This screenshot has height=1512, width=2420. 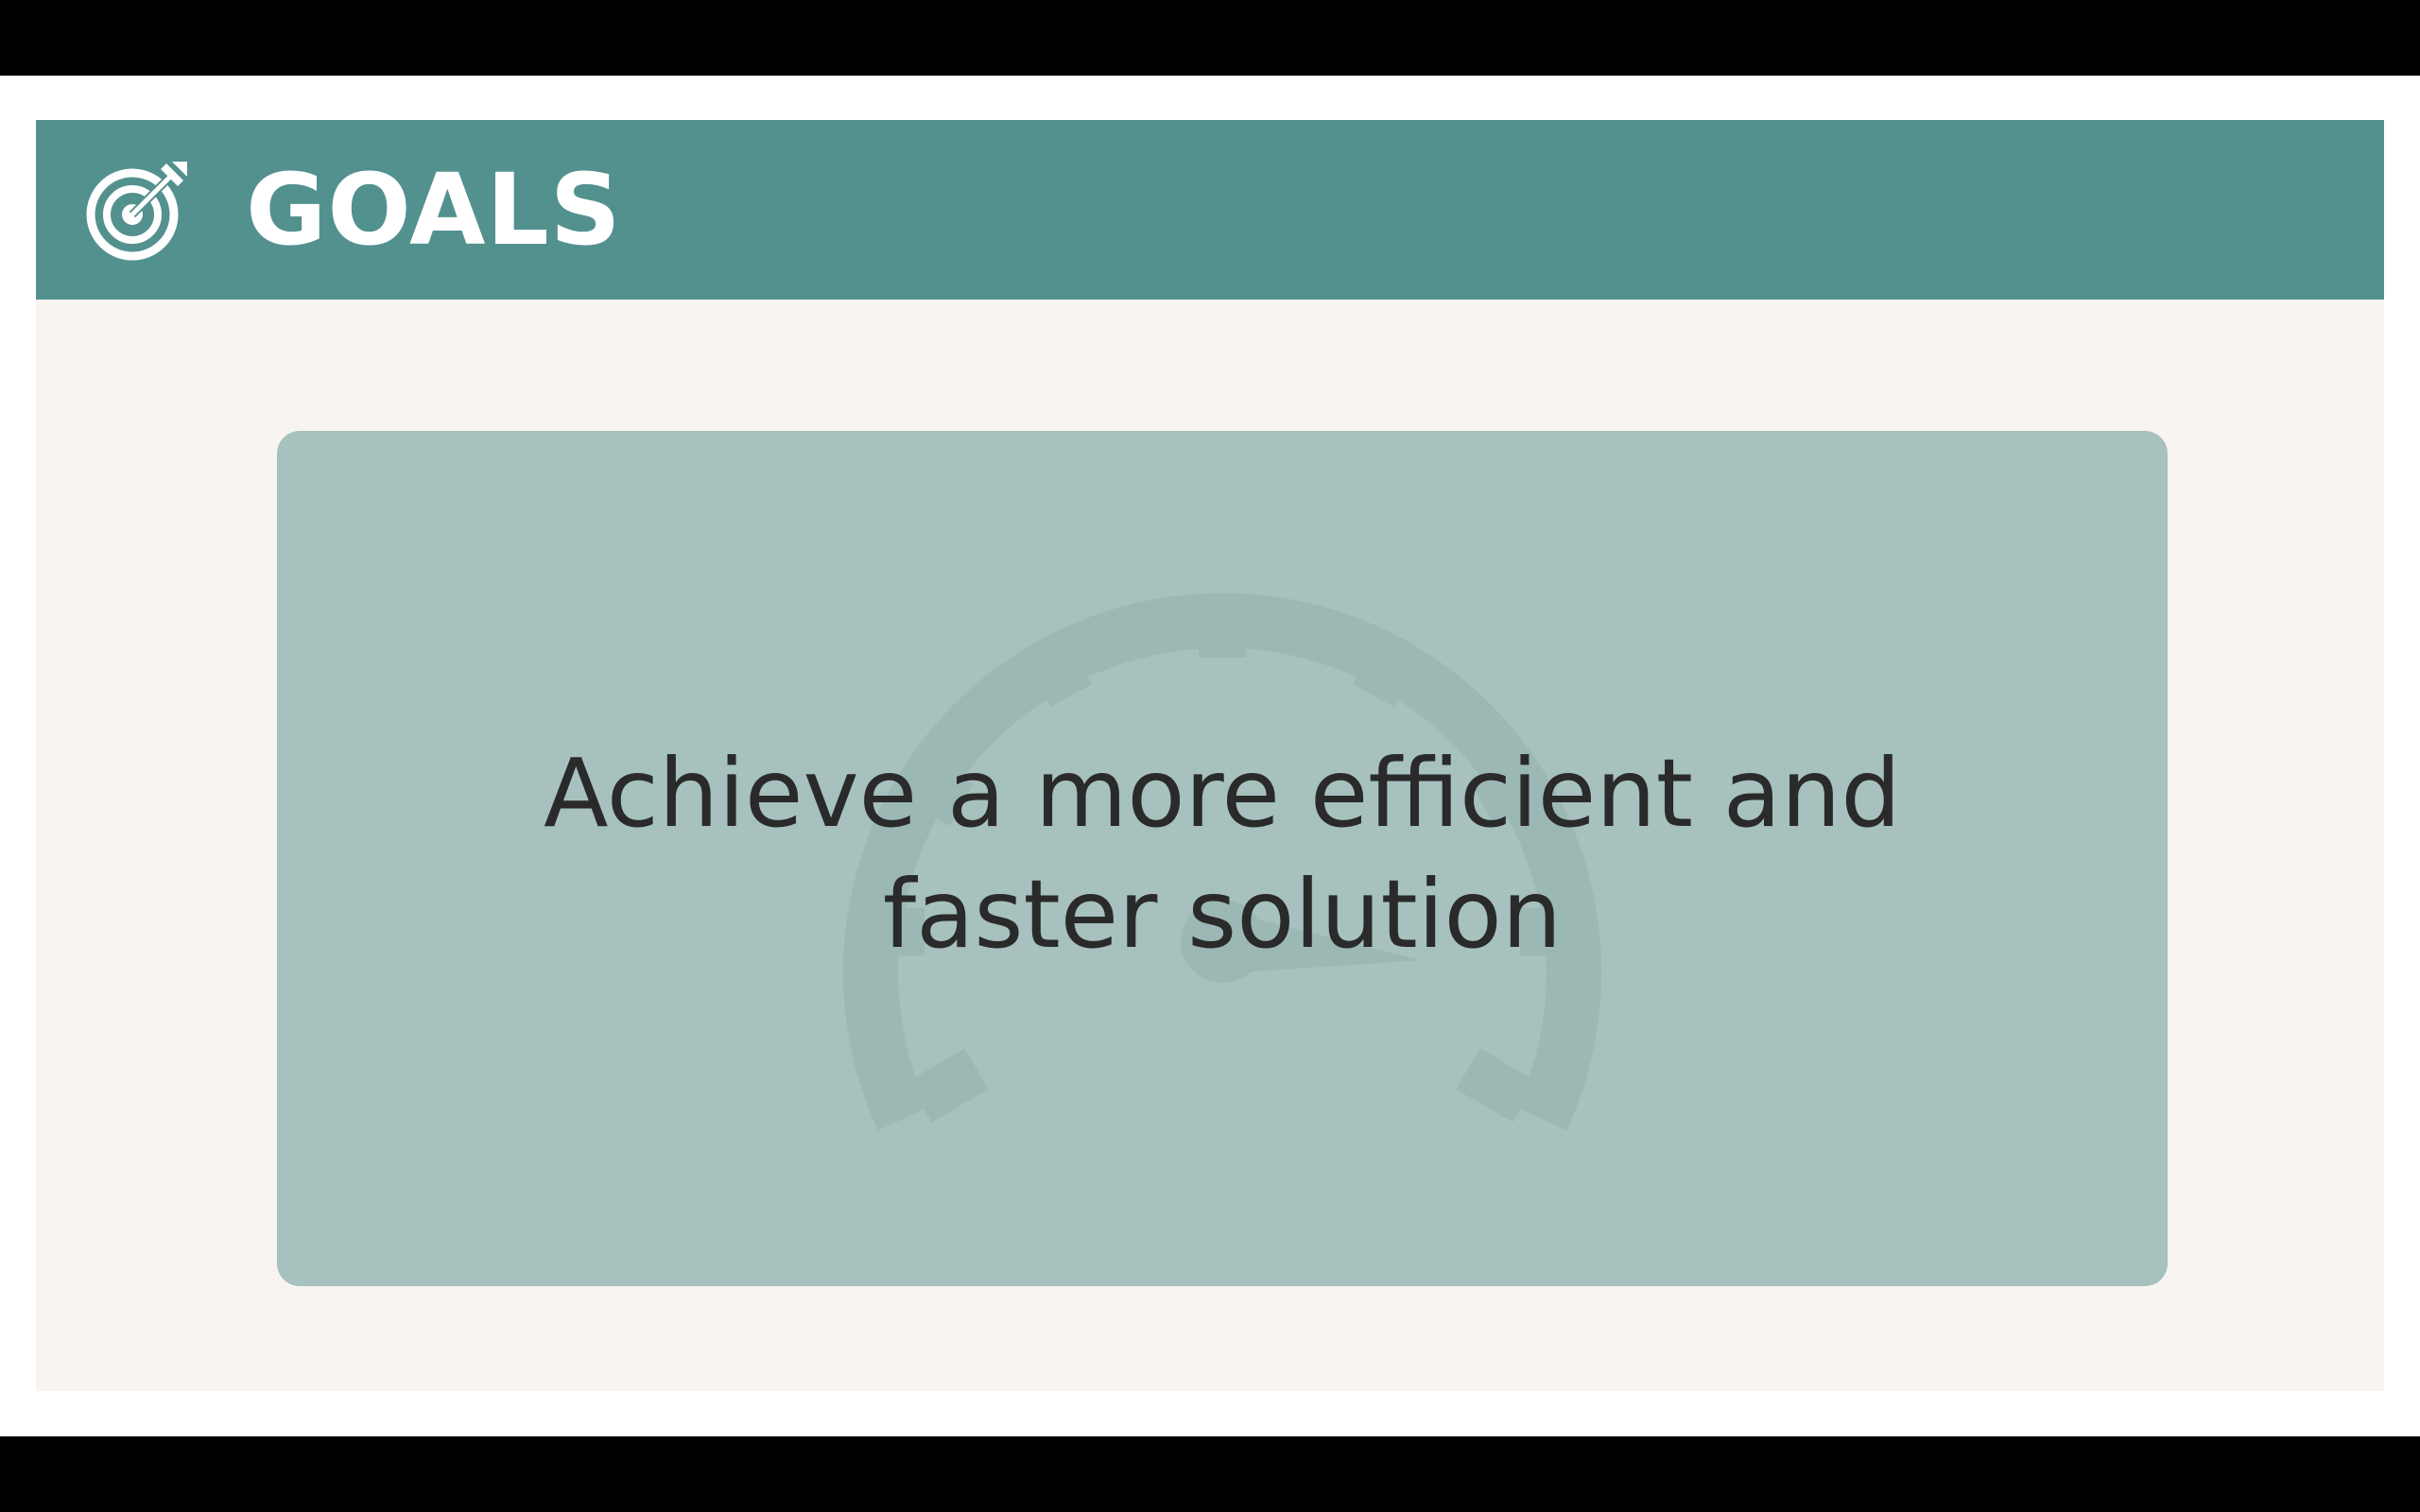 What do you see at coordinates (434, 209) in the screenshot?
I see `page-title: GOALS` at bounding box center [434, 209].